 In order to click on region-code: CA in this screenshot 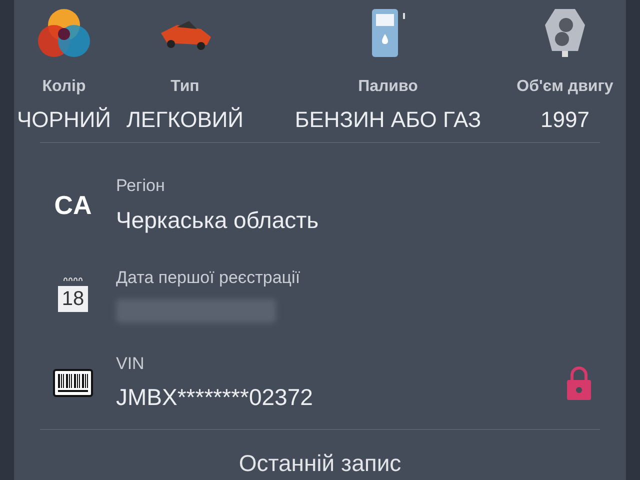, I will do `click(73, 205)`.